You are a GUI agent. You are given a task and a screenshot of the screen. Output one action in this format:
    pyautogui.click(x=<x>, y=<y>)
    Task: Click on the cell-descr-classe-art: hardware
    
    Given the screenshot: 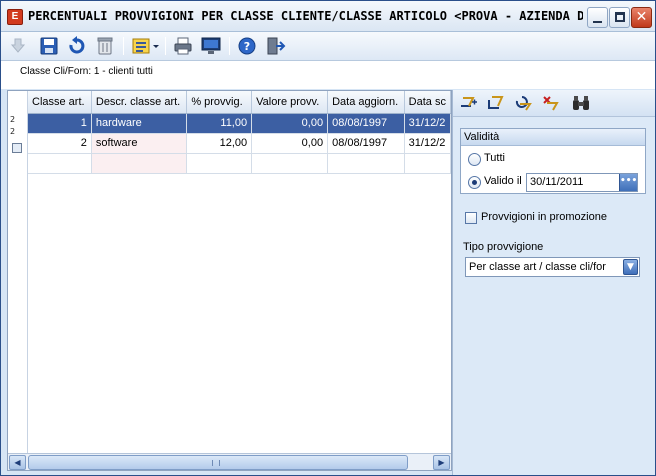 What is the action you would take?
    pyautogui.click(x=139, y=123)
    